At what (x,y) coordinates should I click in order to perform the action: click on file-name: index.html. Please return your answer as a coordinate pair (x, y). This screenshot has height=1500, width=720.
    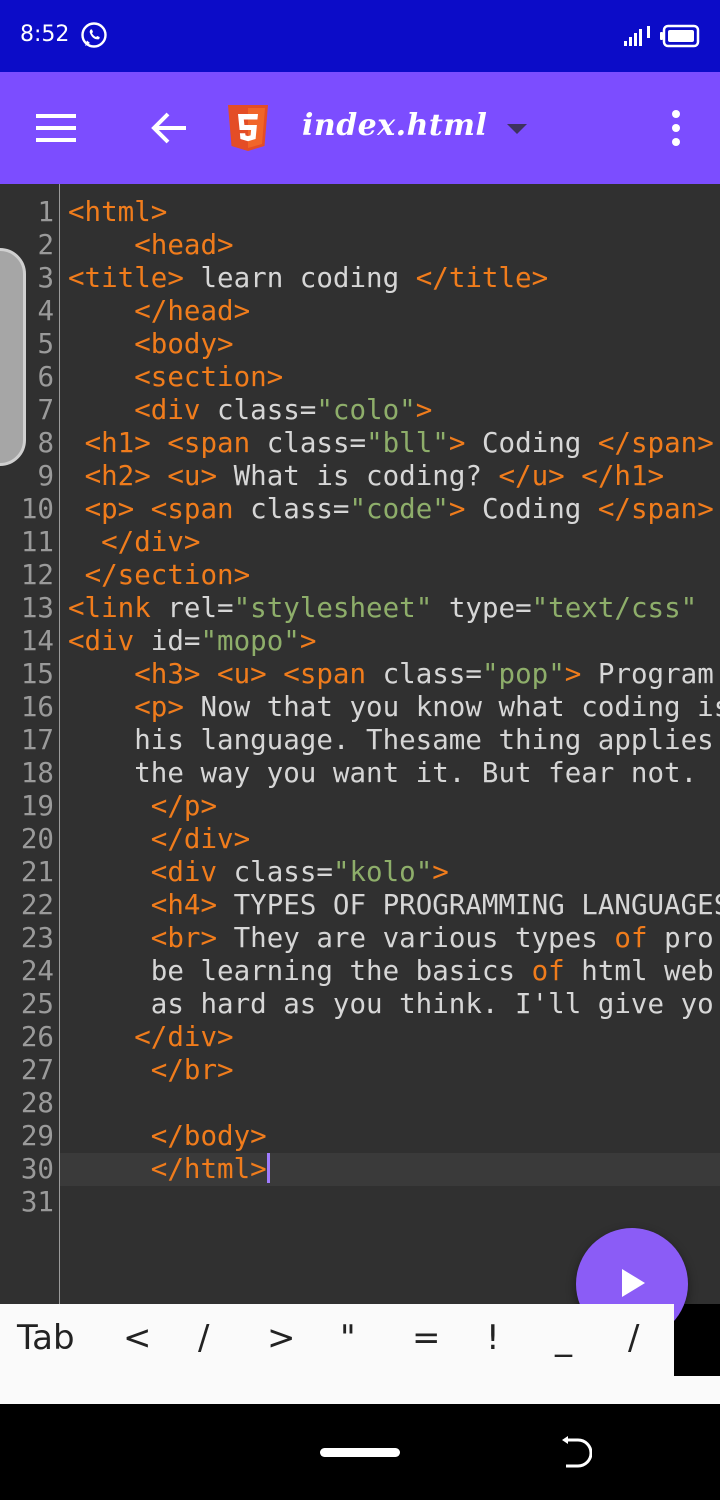
    Looking at the image, I should click on (394, 125).